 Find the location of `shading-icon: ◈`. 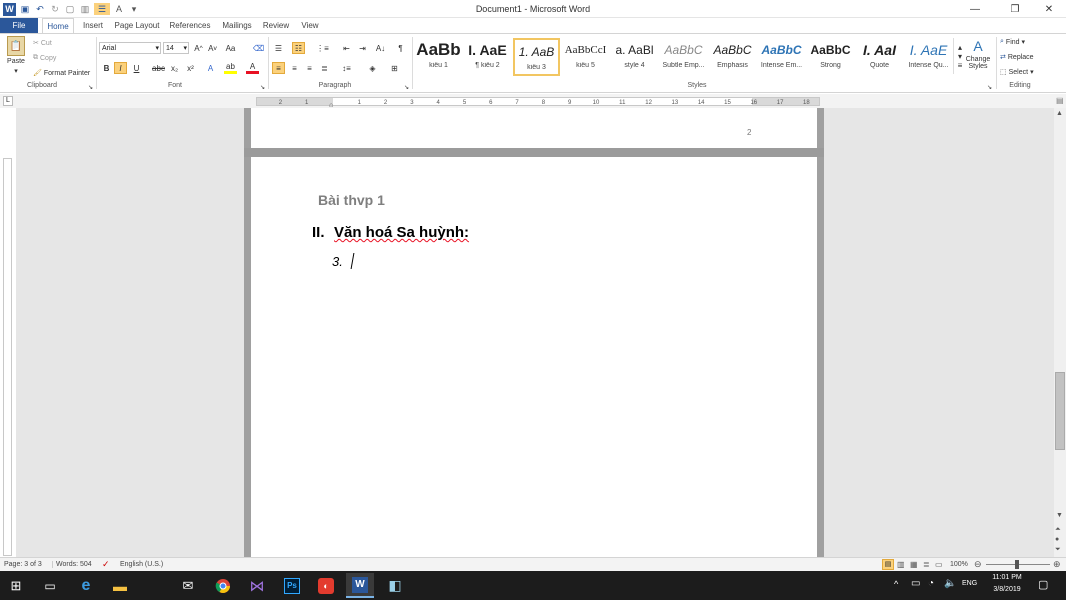

shading-icon: ◈ is located at coordinates (372, 68).